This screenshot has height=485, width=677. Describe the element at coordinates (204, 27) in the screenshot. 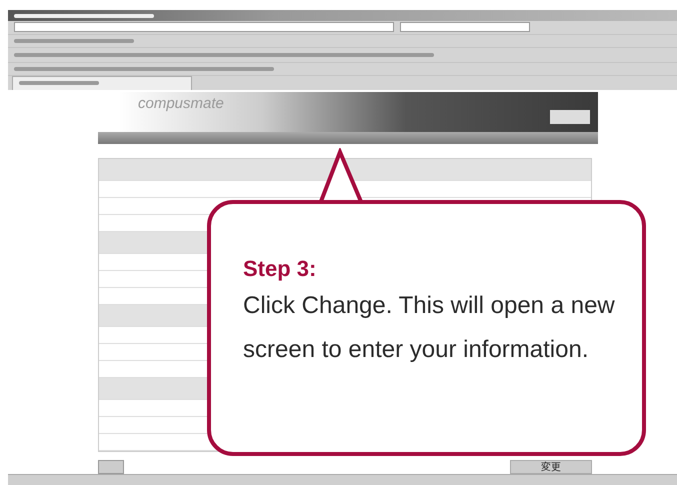

I see `address-field` at that location.